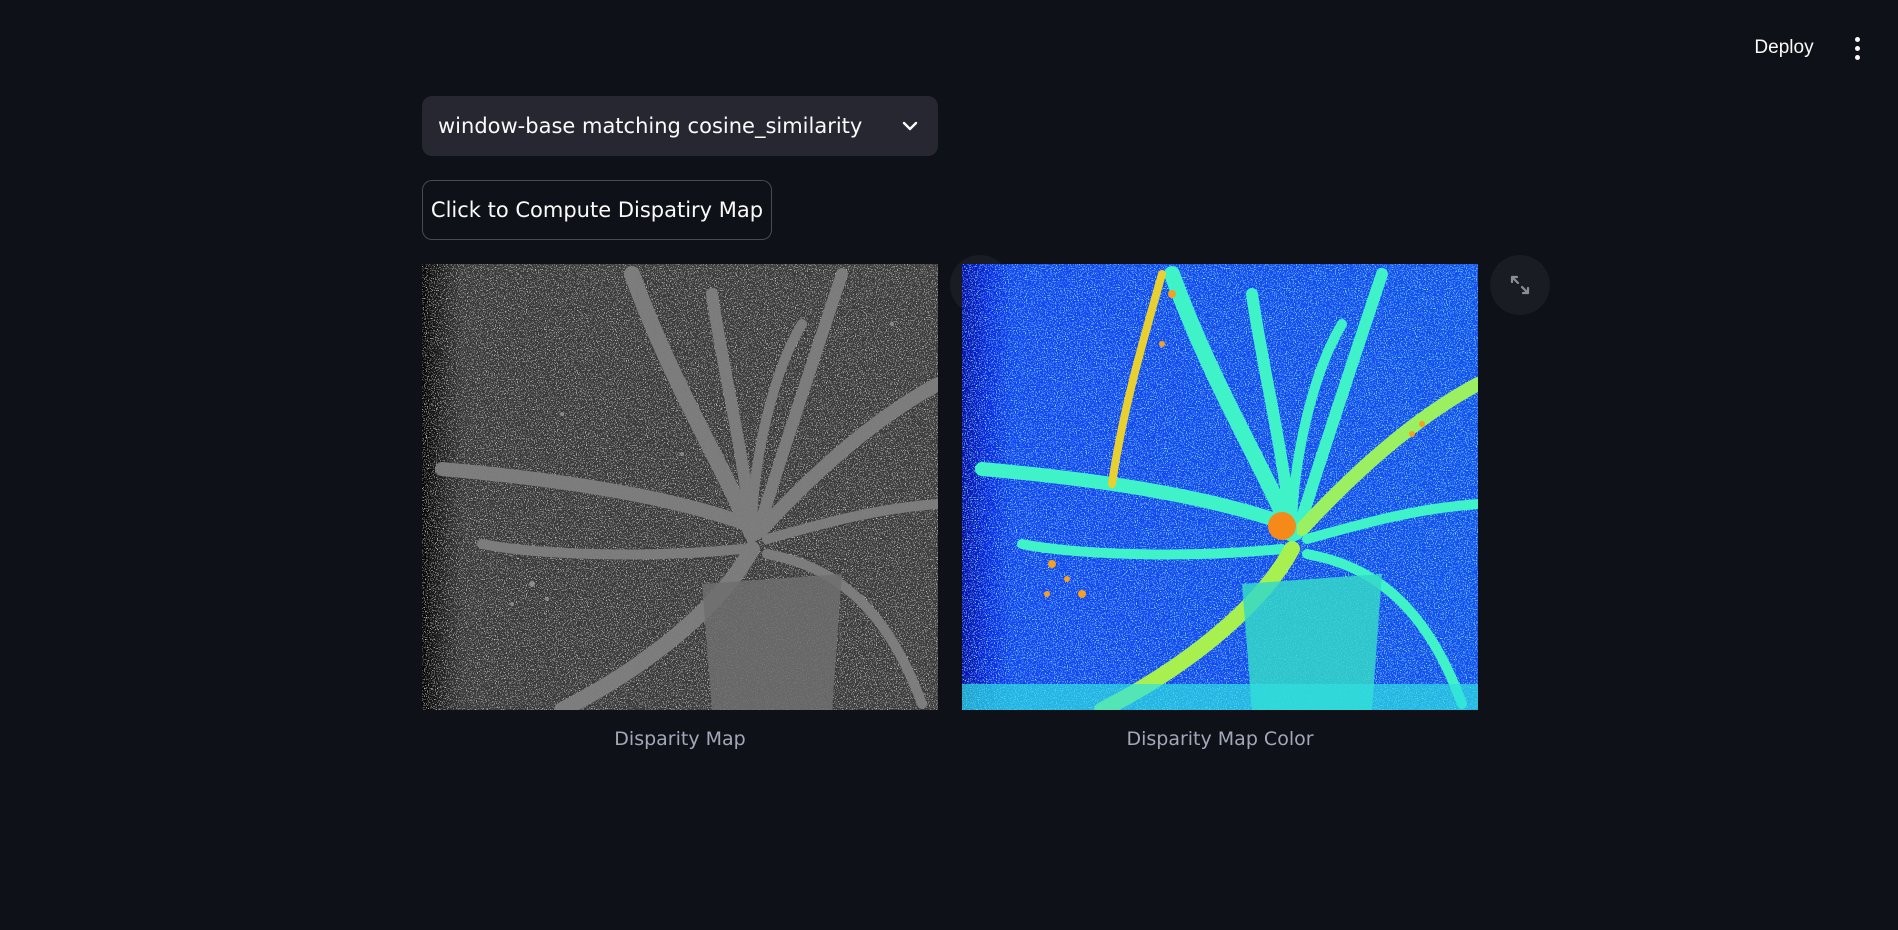  I want to click on more-vertical-icon, so click(1857, 48).